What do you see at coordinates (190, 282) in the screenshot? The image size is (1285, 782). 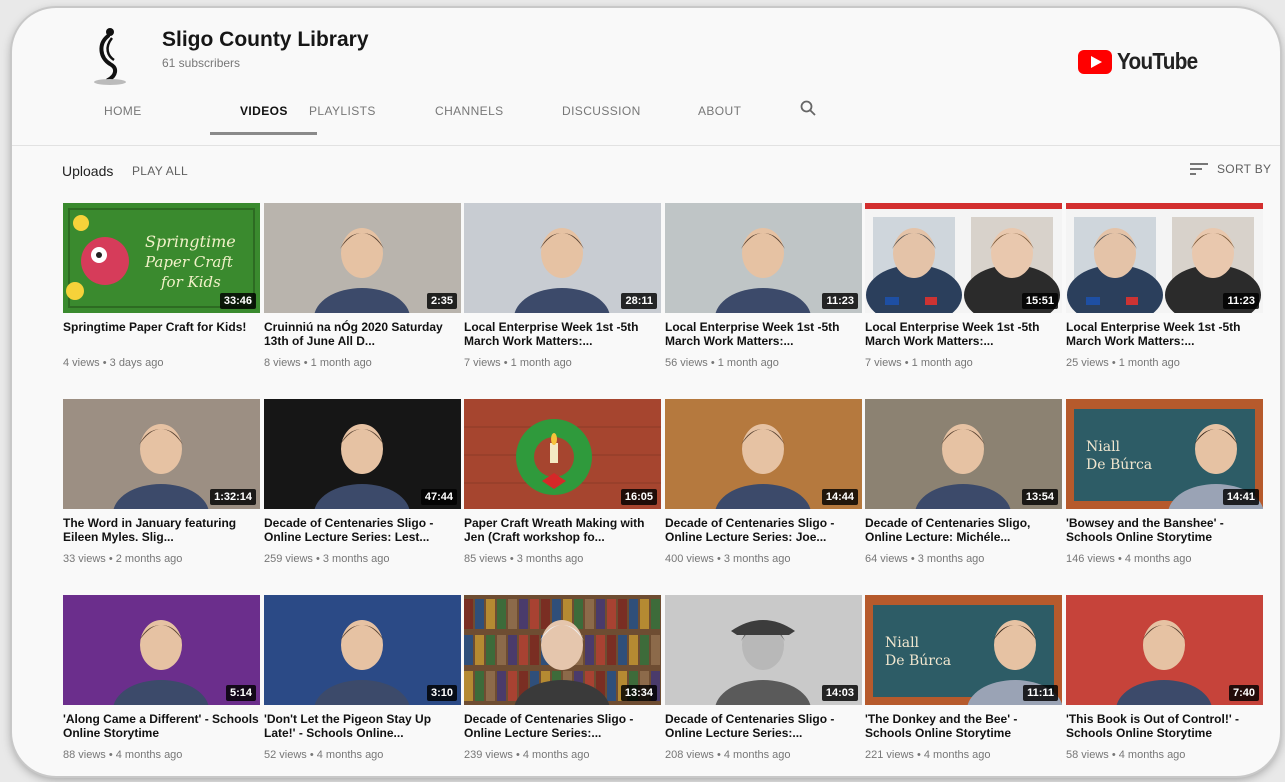 I see `thumb-text: for Kids` at bounding box center [190, 282].